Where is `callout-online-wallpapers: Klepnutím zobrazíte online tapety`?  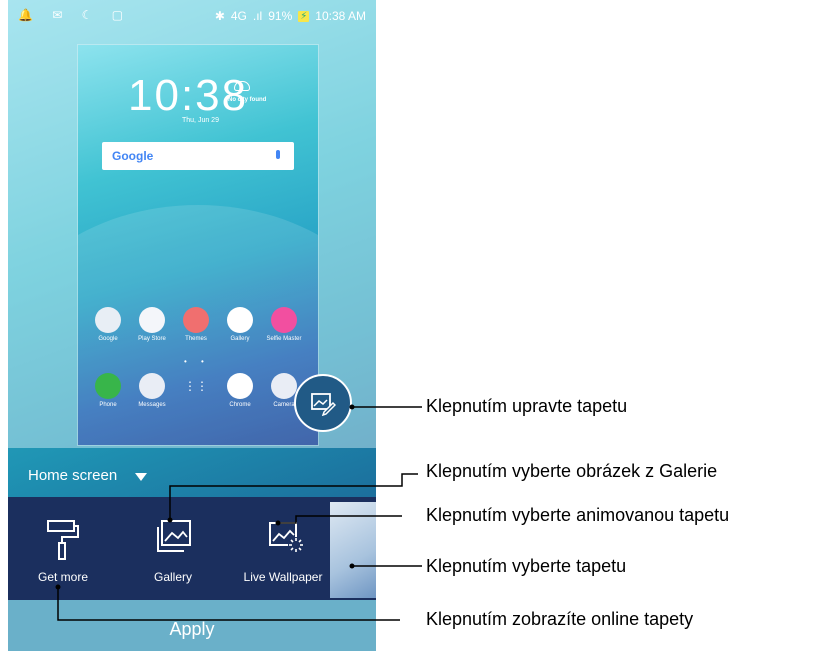
callout-online-wallpapers: Klepnutím zobrazíte online tapety is located at coordinates (560, 619).